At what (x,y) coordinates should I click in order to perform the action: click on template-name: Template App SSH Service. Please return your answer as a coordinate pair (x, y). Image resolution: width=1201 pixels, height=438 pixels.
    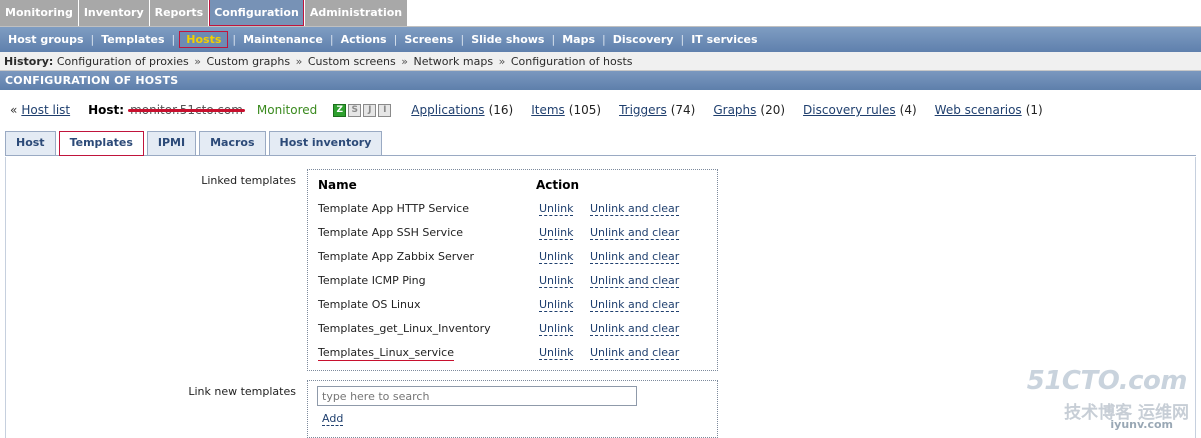
    Looking at the image, I should click on (391, 232).